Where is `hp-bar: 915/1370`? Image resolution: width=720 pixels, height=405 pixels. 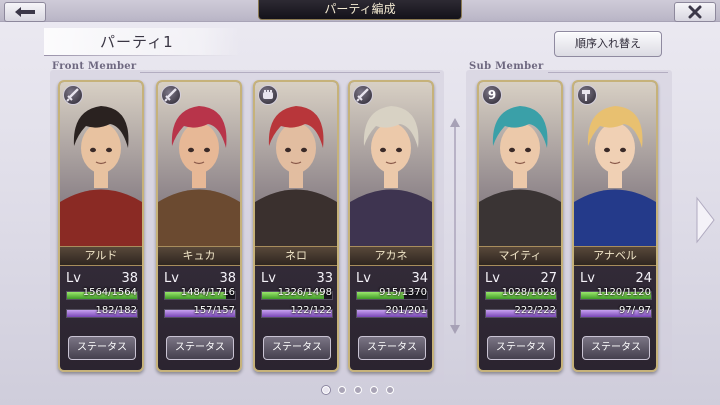 hp-bar: 915/1370 is located at coordinates (392, 293).